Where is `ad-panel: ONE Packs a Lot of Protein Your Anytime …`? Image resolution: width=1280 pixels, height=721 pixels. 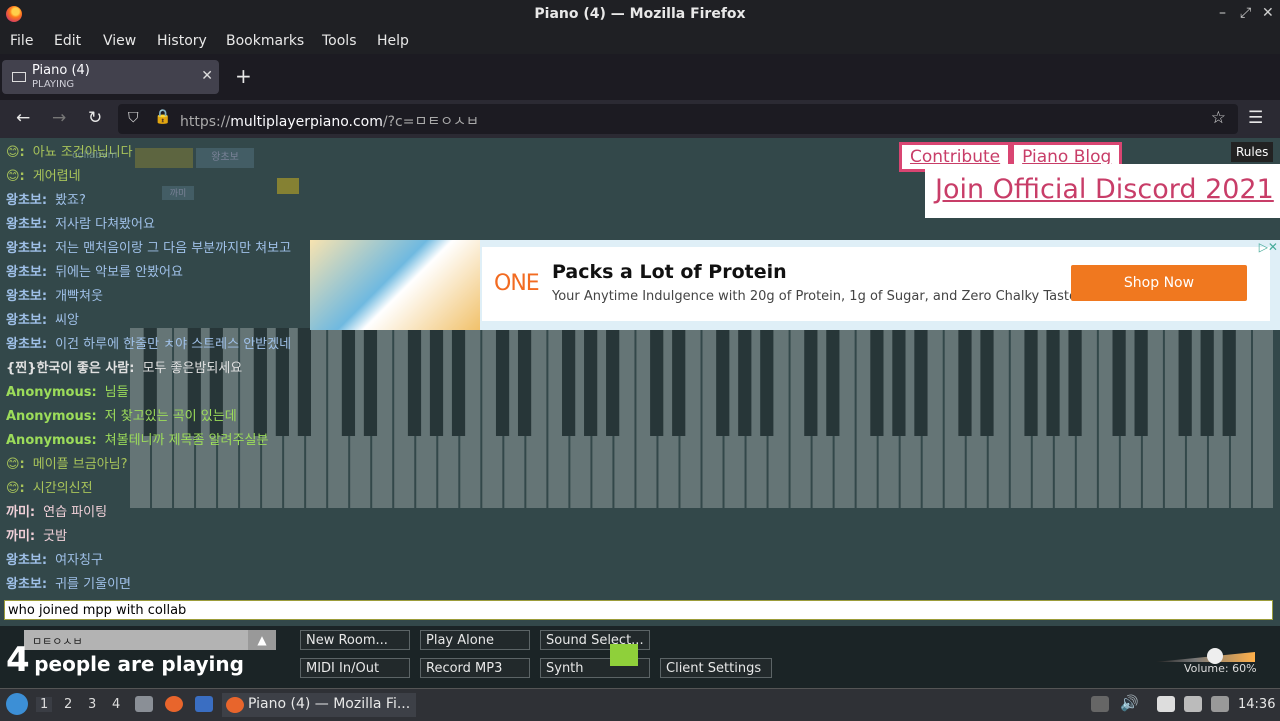
ad-panel: ONE Packs a Lot of Protein Your Anytime … is located at coordinates (876, 284).